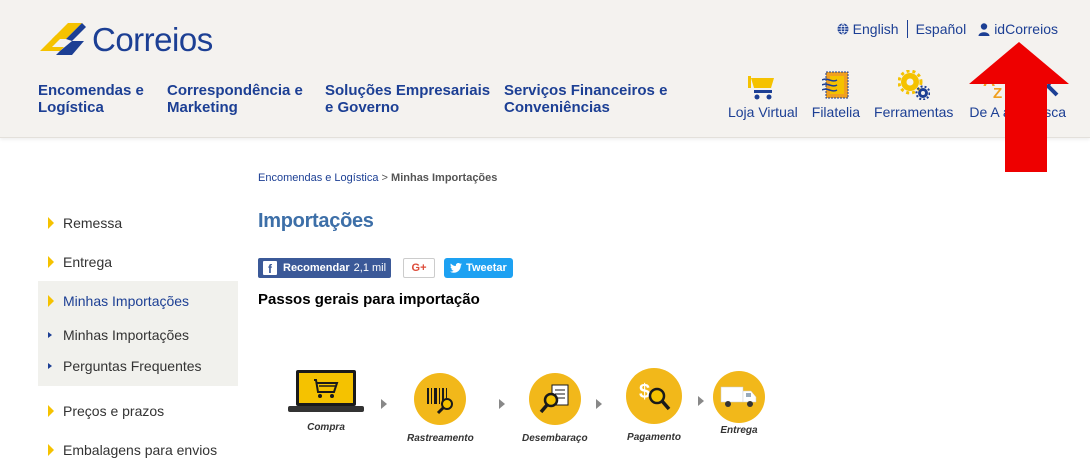 This screenshot has width=1090, height=467. I want to click on sidebar-item-label: Embalagens para envios, so click(140, 449).